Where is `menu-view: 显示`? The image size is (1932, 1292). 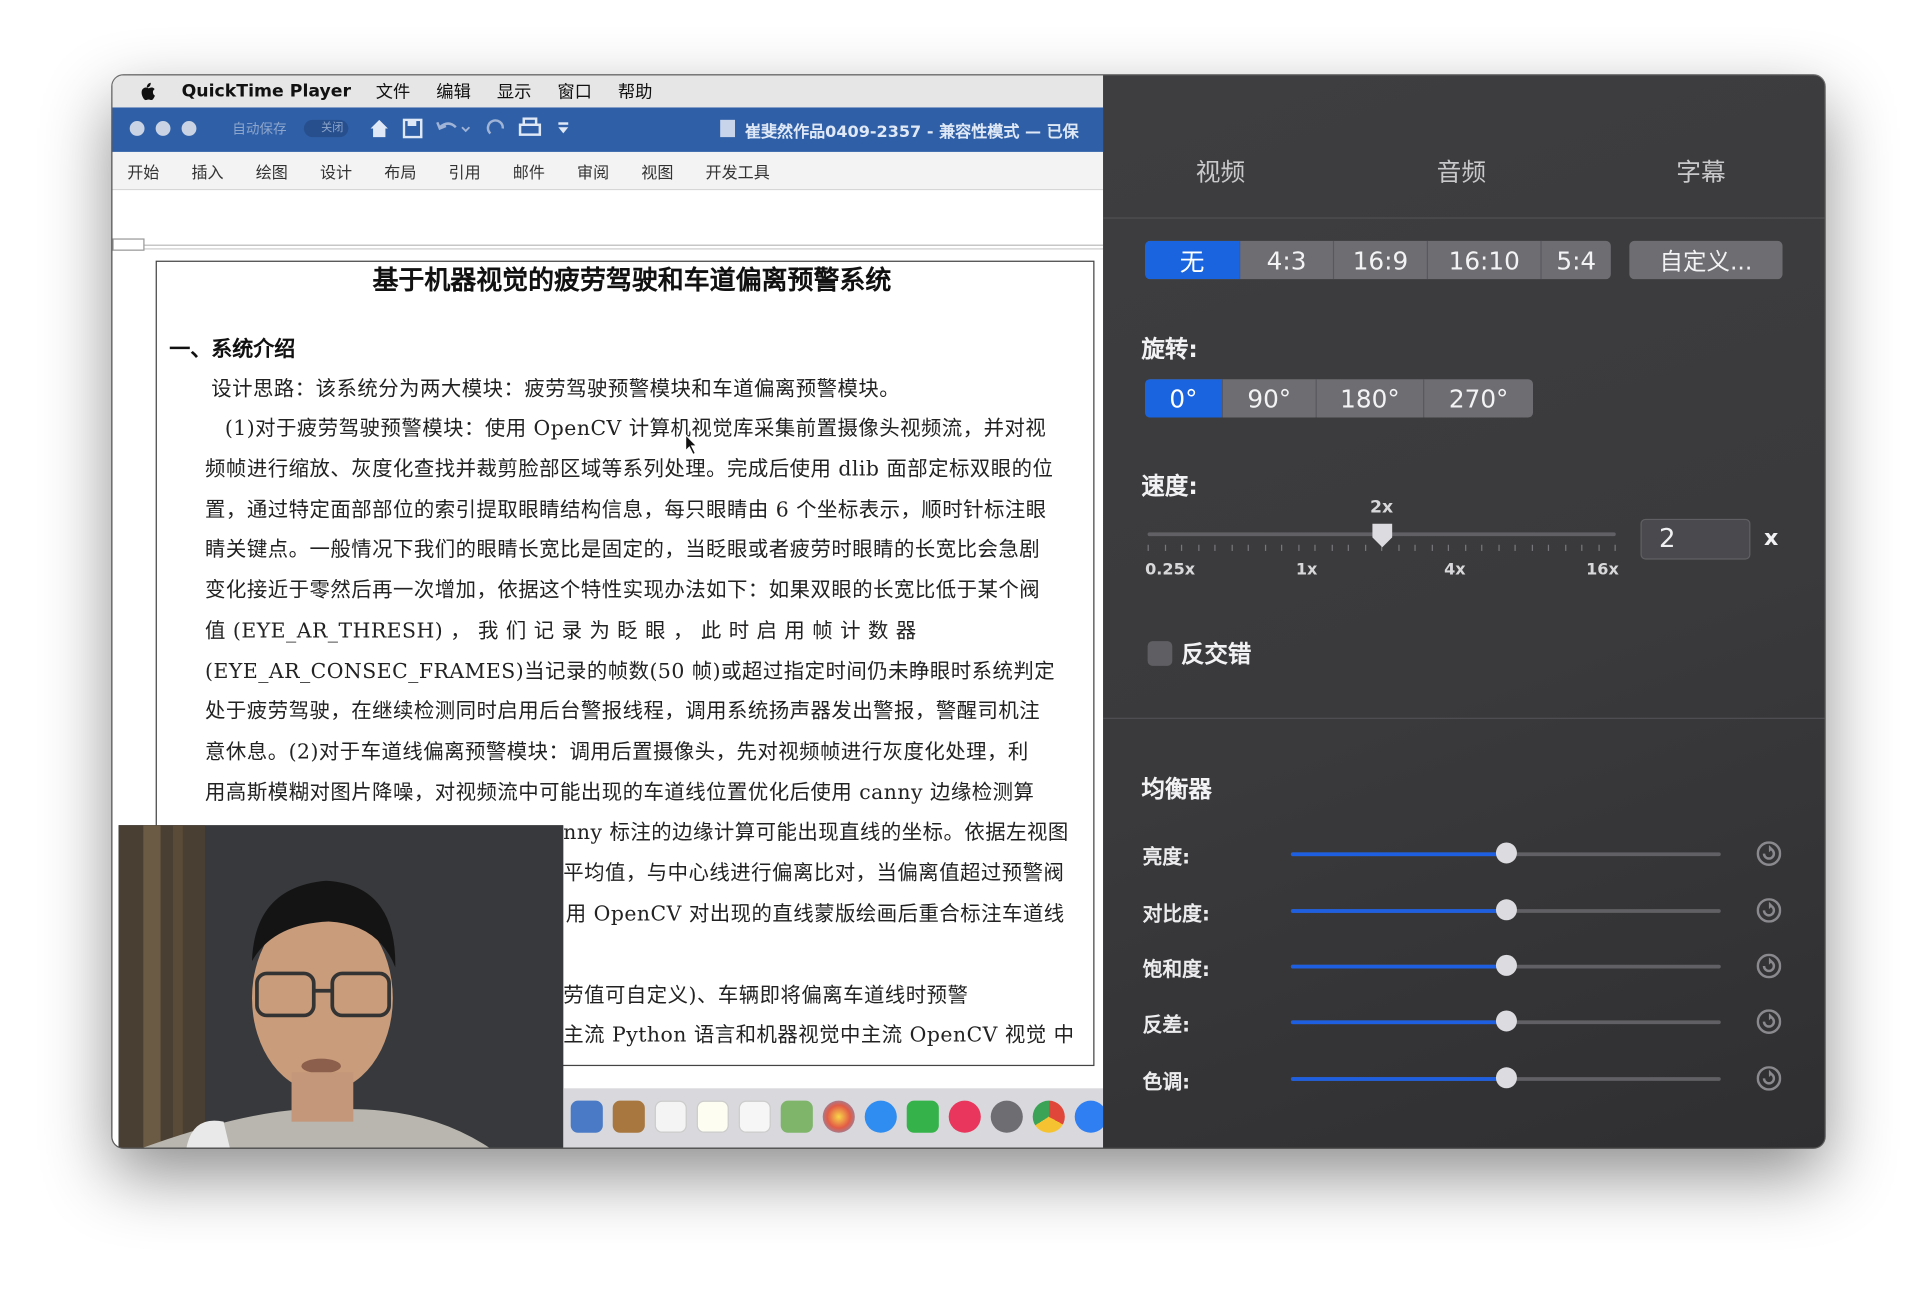 menu-view: 显示 is located at coordinates (514, 91).